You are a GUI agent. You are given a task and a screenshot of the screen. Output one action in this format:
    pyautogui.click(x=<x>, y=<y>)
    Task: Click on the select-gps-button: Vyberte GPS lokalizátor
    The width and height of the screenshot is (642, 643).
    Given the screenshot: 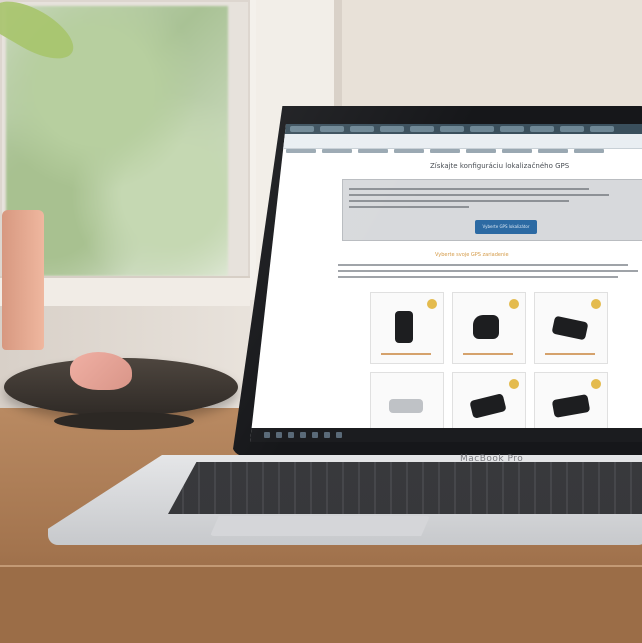 What is the action you would take?
    pyautogui.click(x=506, y=227)
    